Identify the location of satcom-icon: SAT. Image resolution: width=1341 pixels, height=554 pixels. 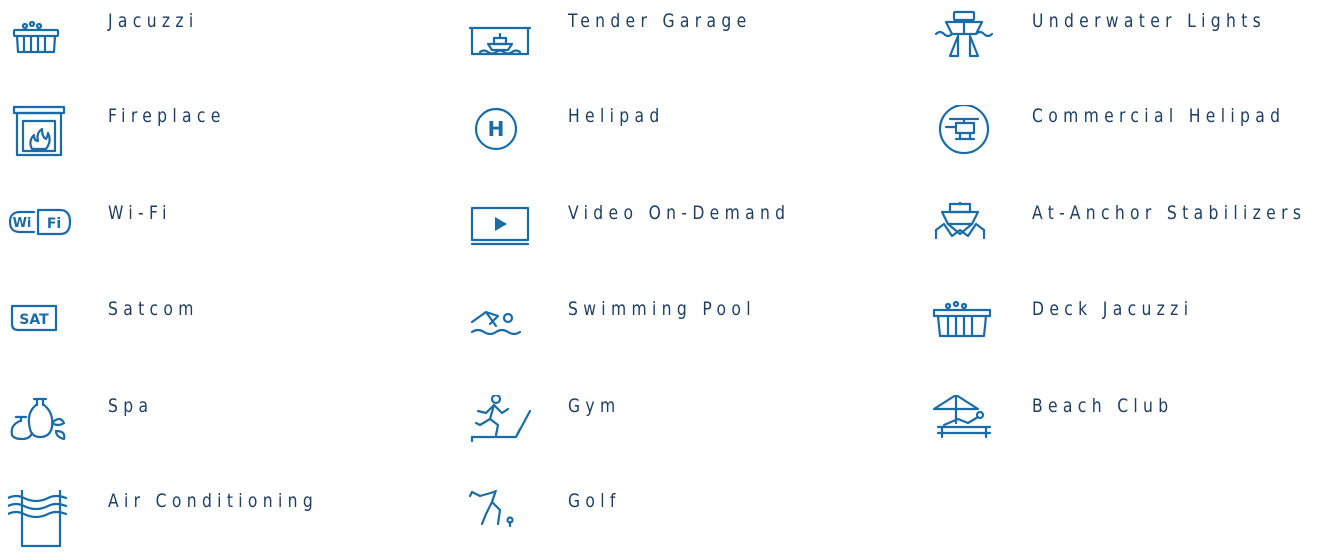
(40, 330).